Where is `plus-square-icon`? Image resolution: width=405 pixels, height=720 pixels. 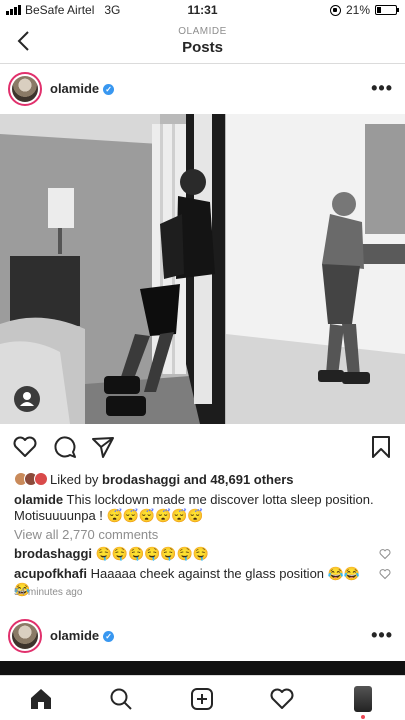
plus-square-icon is located at coordinates (202, 699).